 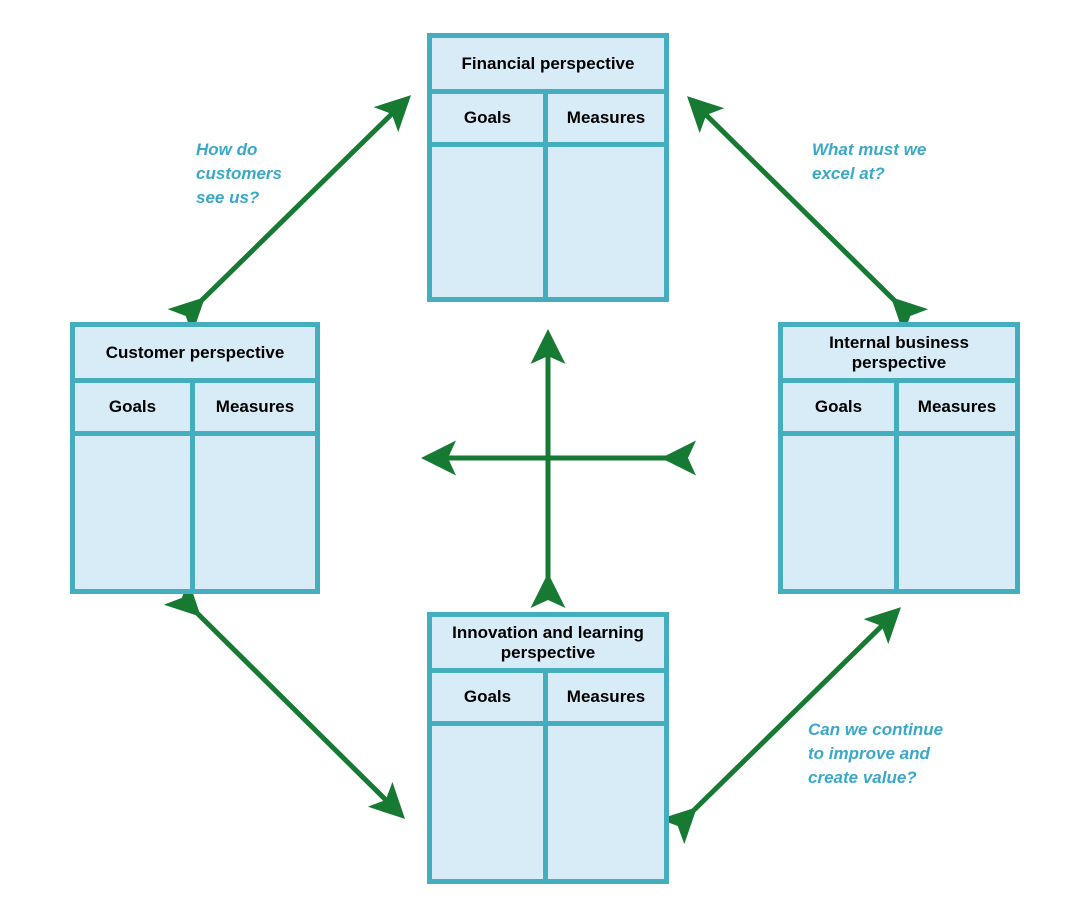 What do you see at coordinates (548, 645) in the screenshot?
I see `innovation-learning-perspective-title: Innovation and learning perspective` at bounding box center [548, 645].